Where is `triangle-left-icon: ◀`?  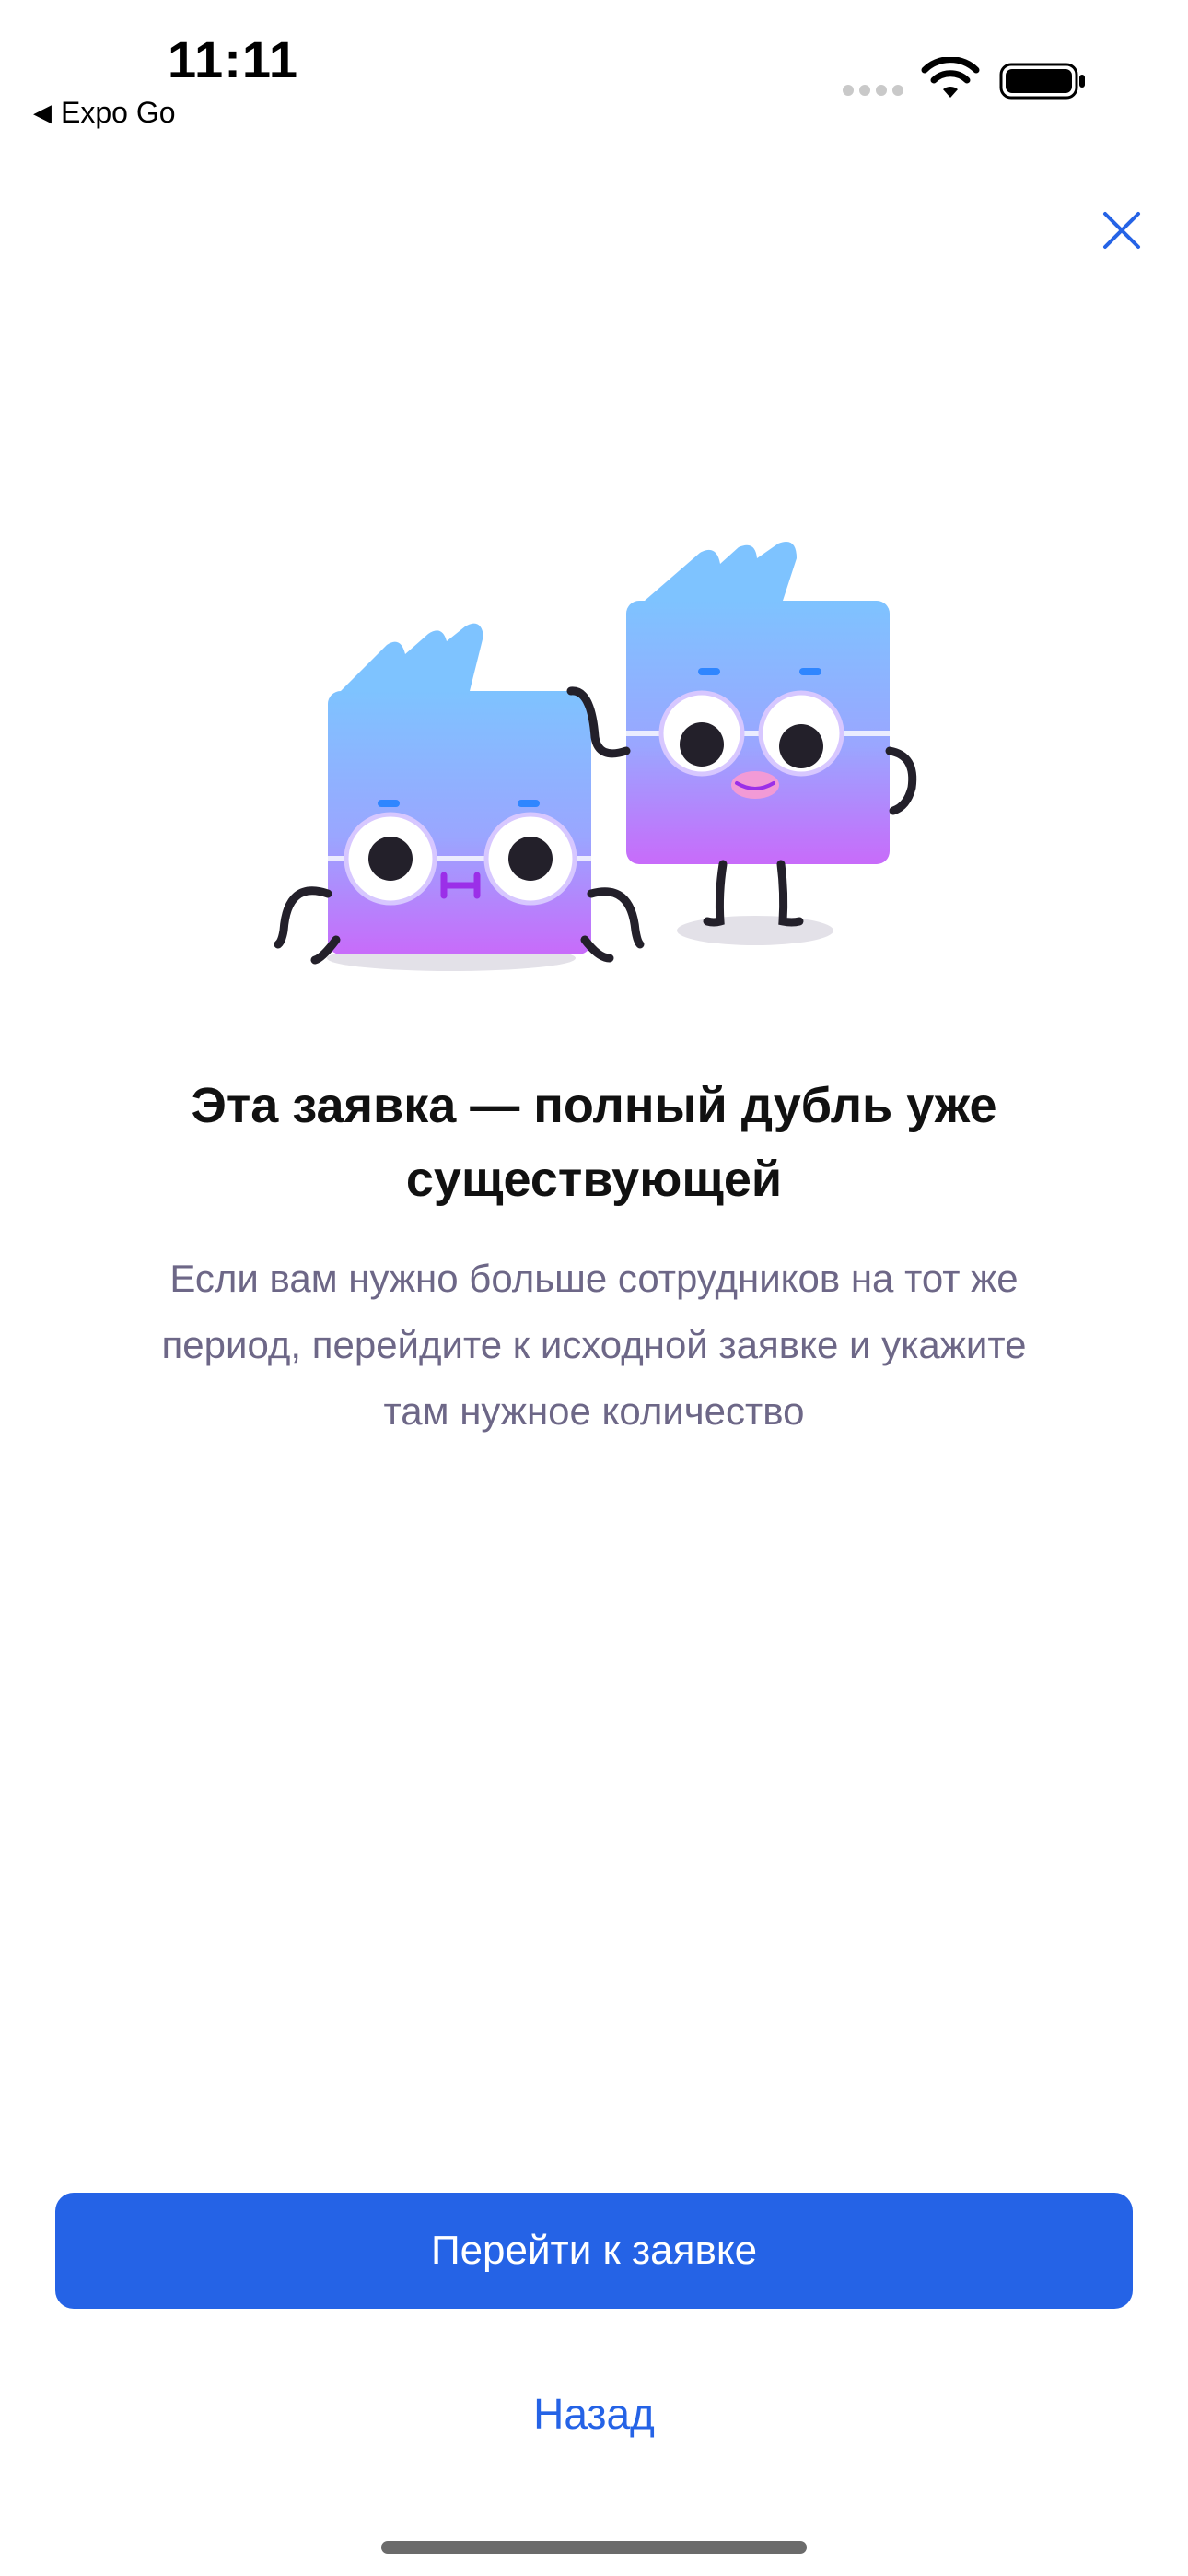
triangle-left-icon: ◀ is located at coordinates (42, 112).